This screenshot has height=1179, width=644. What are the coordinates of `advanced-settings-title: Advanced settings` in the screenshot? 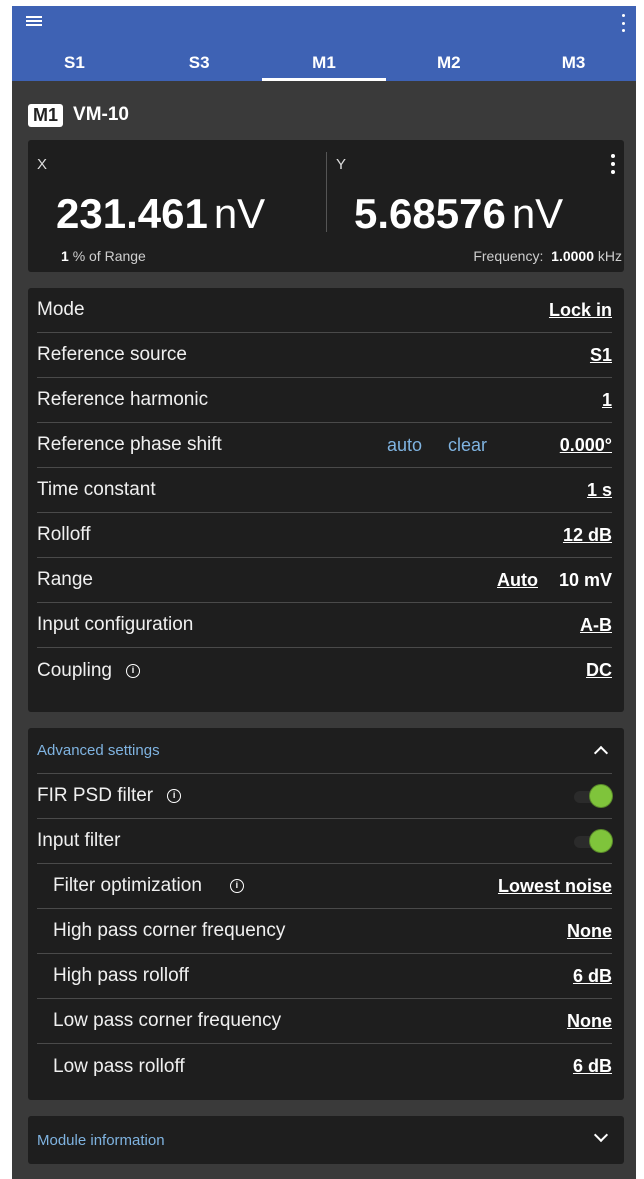 It's located at (98, 750).